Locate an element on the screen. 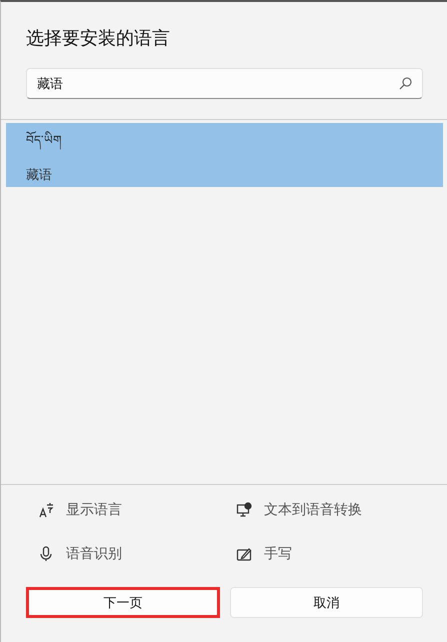 The height and width of the screenshot is (642, 447). pen-icon is located at coordinates (244, 554).